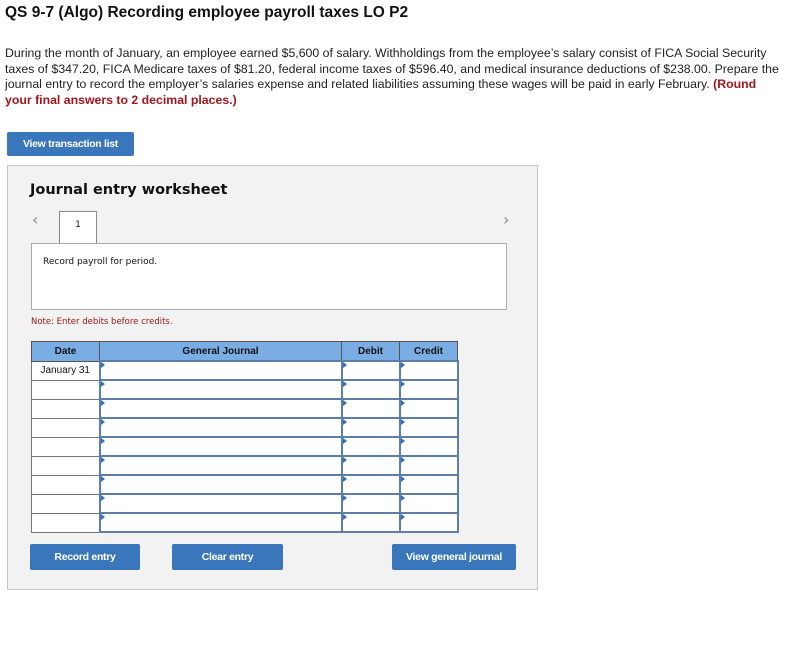  Describe the element at coordinates (220, 351) in the screenshot. I see `header-general-journal: General Journal` at that location.